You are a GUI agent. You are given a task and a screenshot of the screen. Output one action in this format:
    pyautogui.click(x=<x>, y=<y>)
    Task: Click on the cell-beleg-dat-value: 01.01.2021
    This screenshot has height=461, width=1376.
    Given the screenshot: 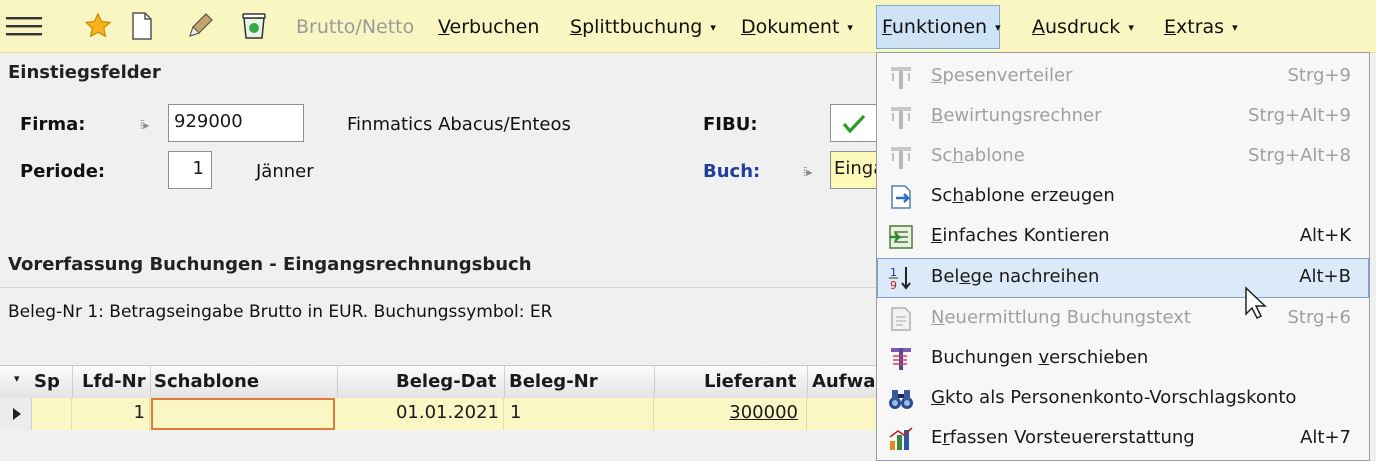 What is the action you would take?
    pyautogui.click(x=447, y=412)
    